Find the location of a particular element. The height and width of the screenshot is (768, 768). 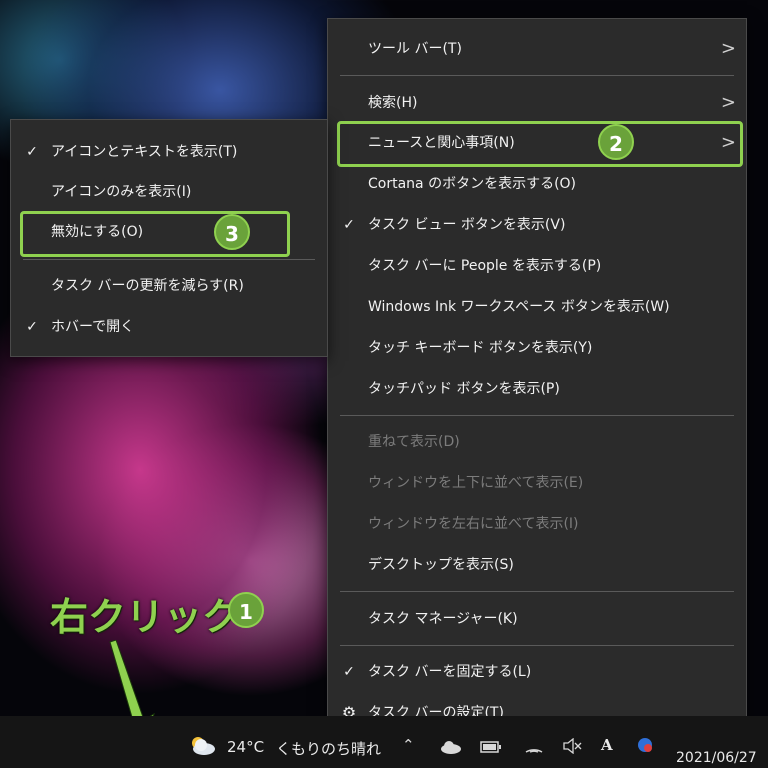

weather-condition: くもりのち晴れ is located at coordinates (328, 748).